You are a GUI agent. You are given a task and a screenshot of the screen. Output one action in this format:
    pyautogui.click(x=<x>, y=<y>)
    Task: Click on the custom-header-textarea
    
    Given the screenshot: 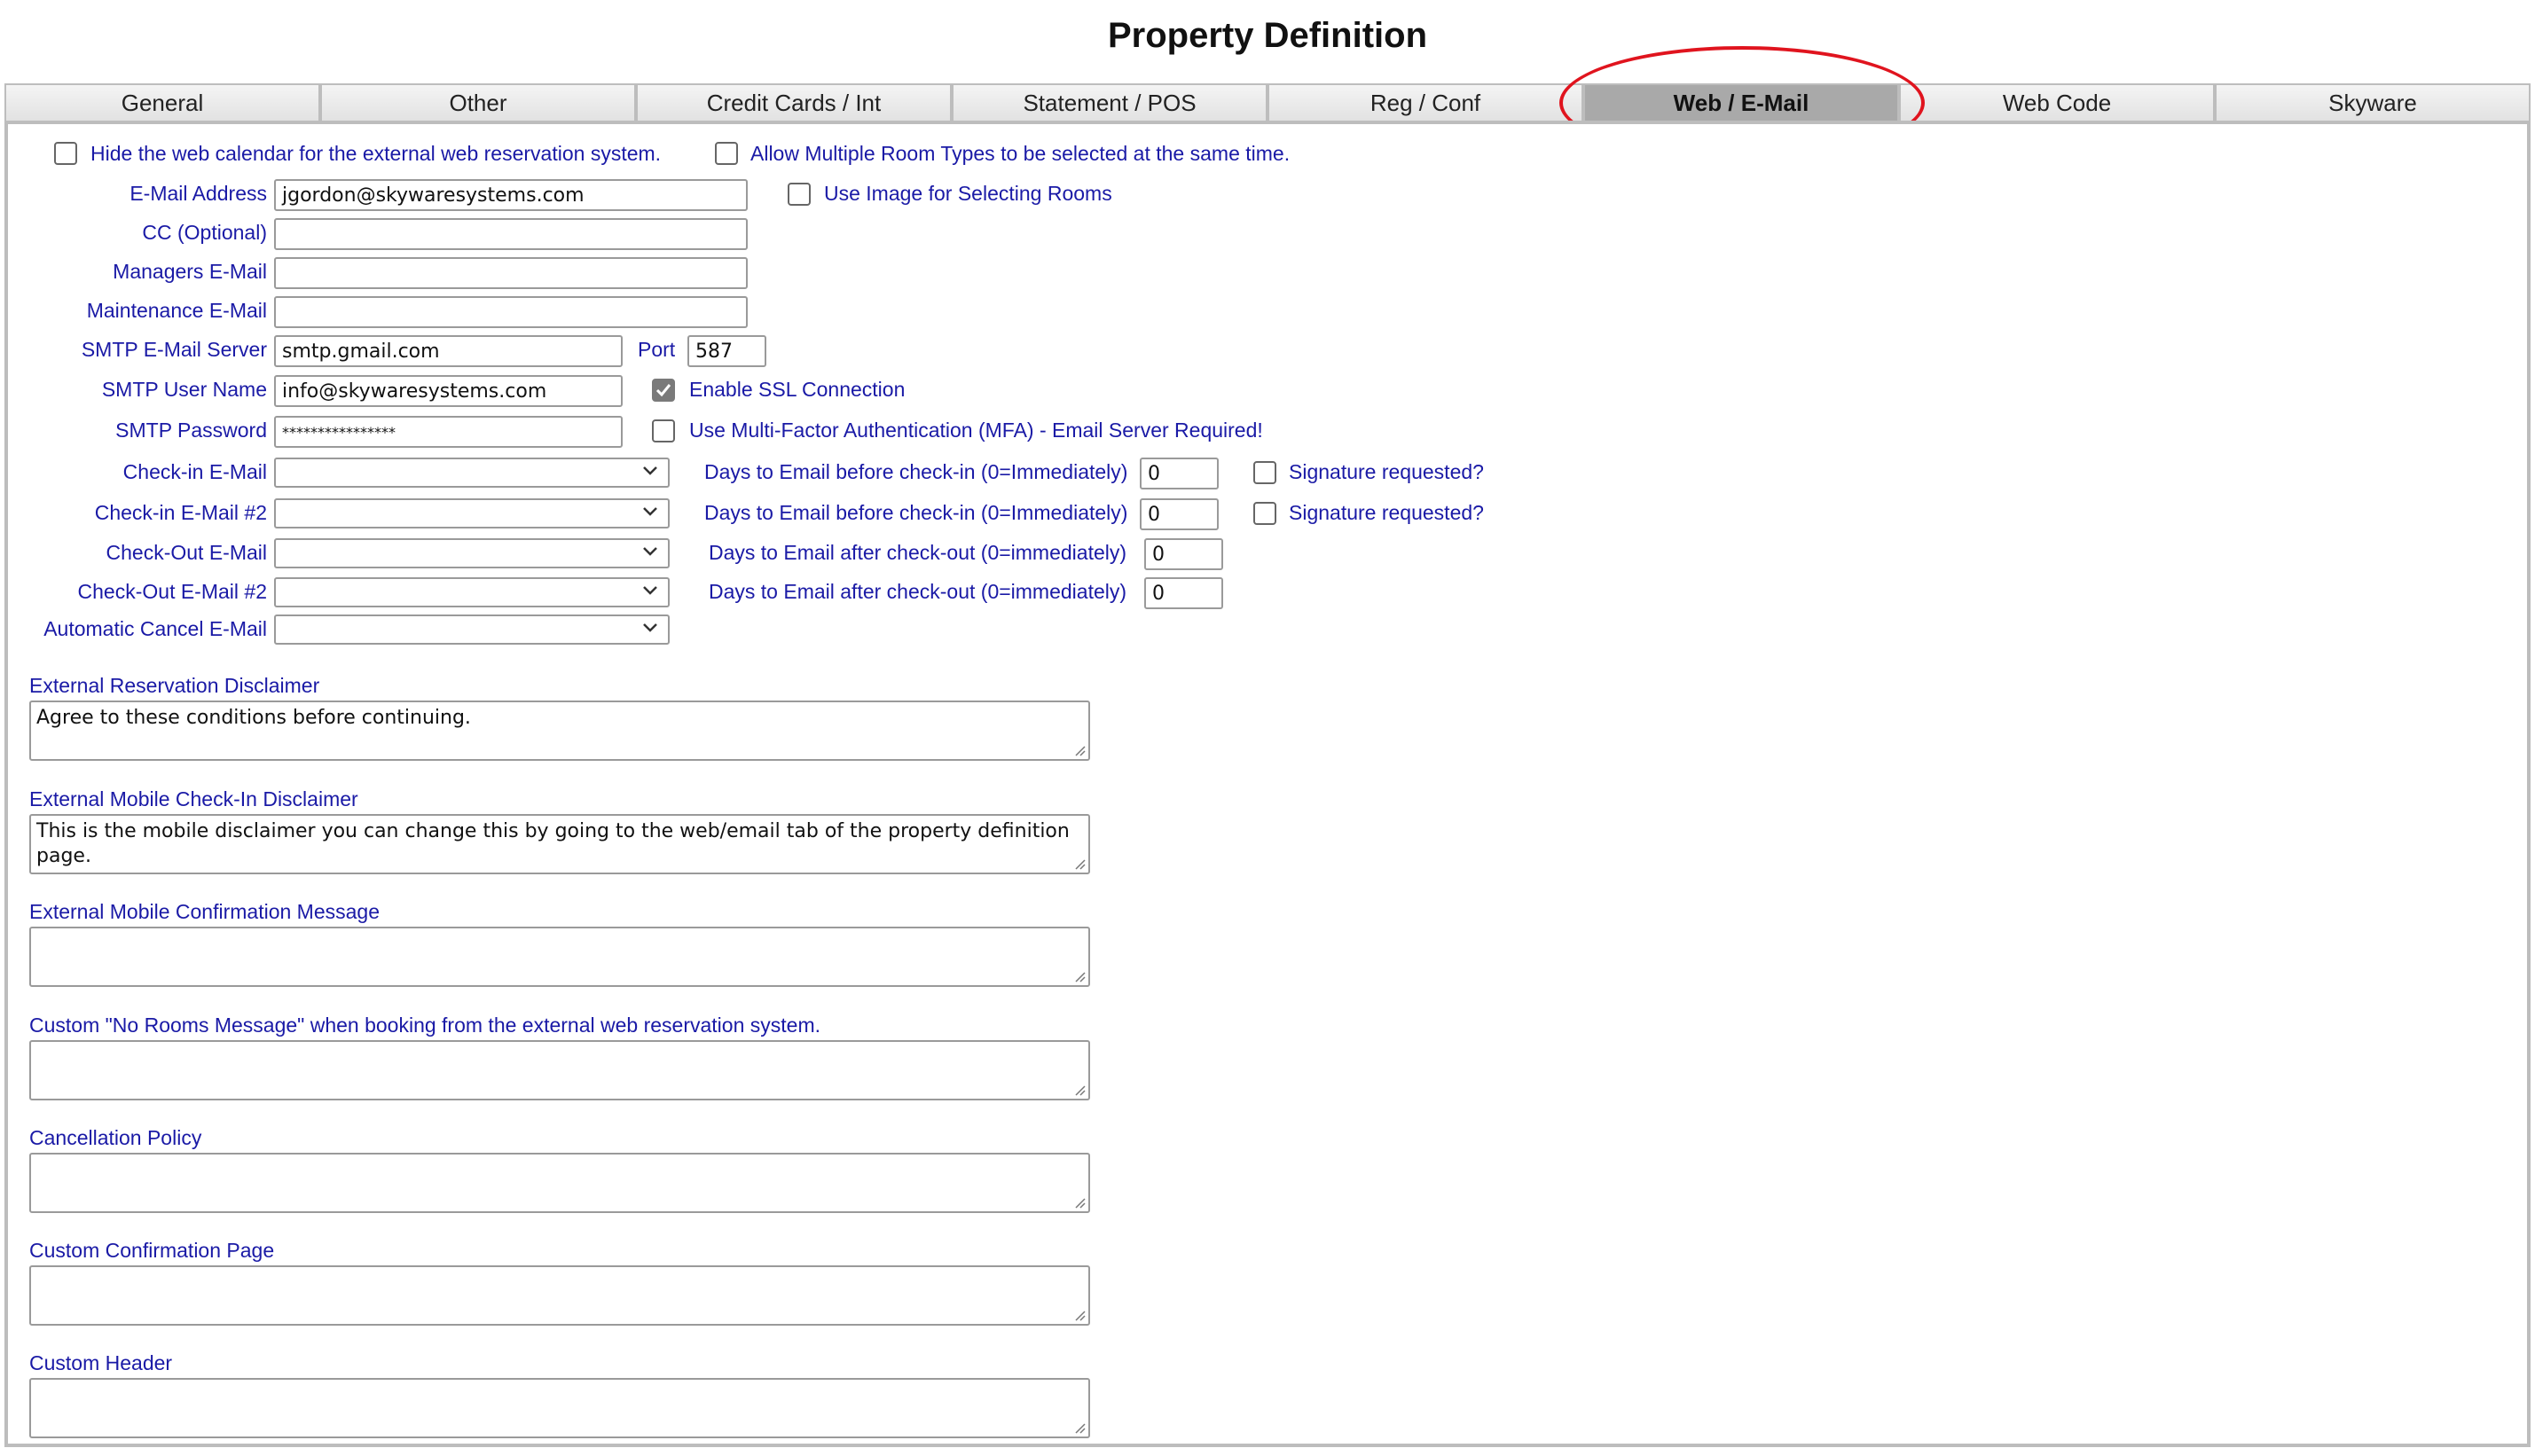 What is the action you would take?
    pyautogui.click(x=559, y=1408)
    